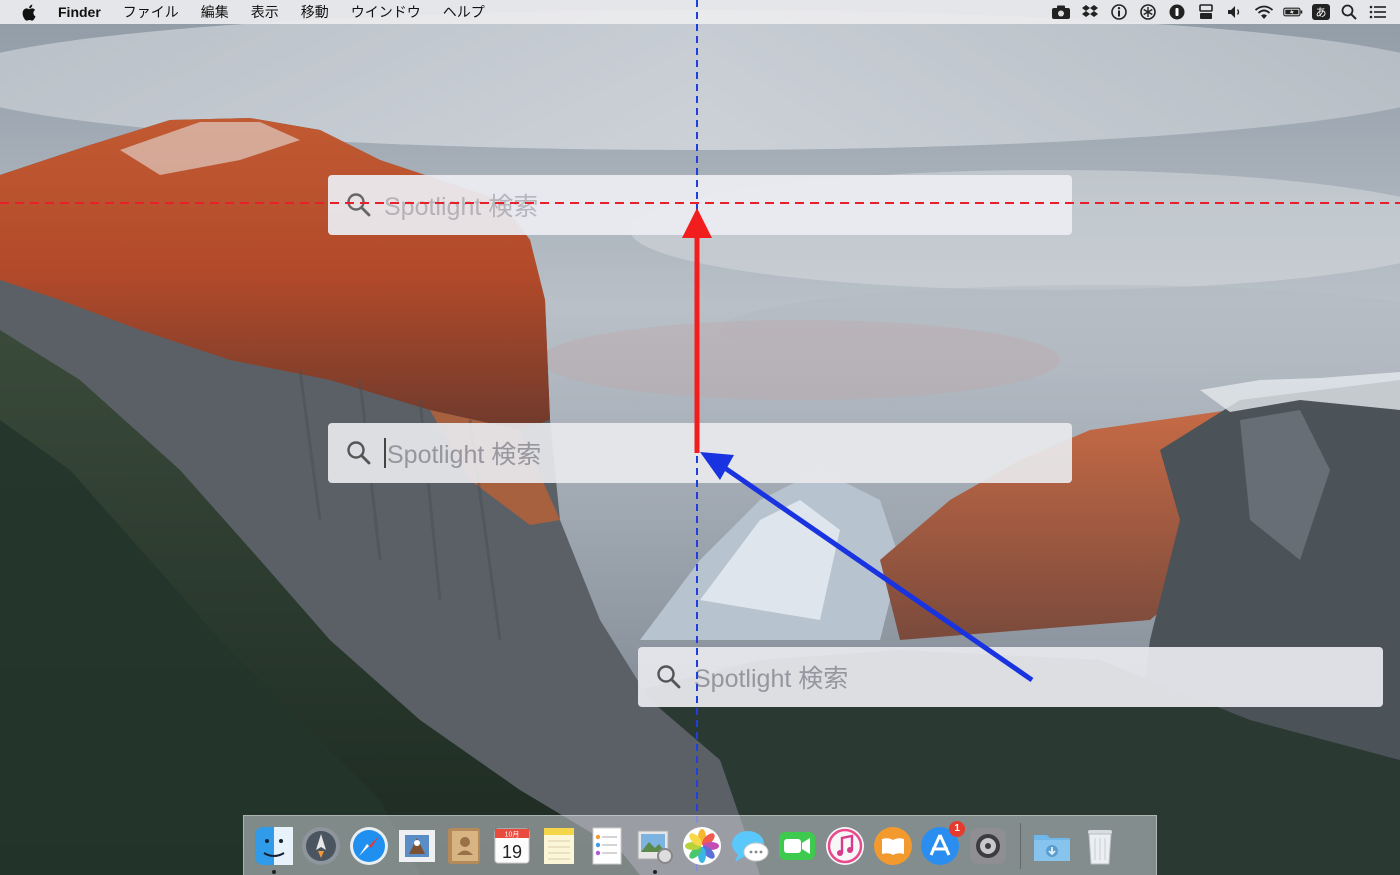 Image resolution: width=1400 pixels, height=875 pixels. Describe the element at coordinates (700, 12) in the screenshot. I see `menu-bar: Finder ファイル 編集 表示 移動 ウインドウ ヘルプ あ` at that location.